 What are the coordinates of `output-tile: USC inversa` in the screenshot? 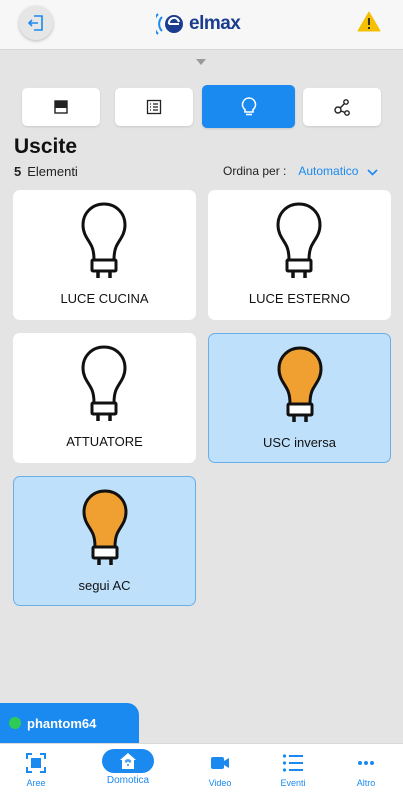 It's located at (299, 398).